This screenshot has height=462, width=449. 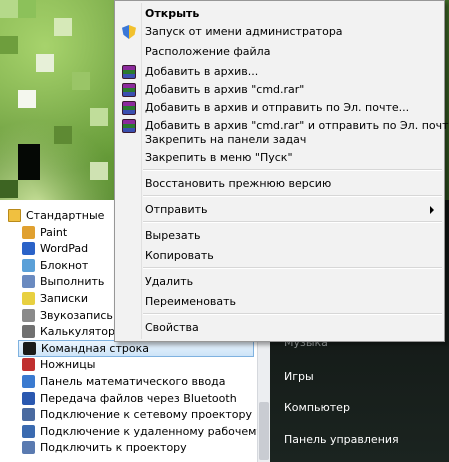 I want to click on menu-item-label: Закрепить в меню "Пуск", so click(x=219, y=157).